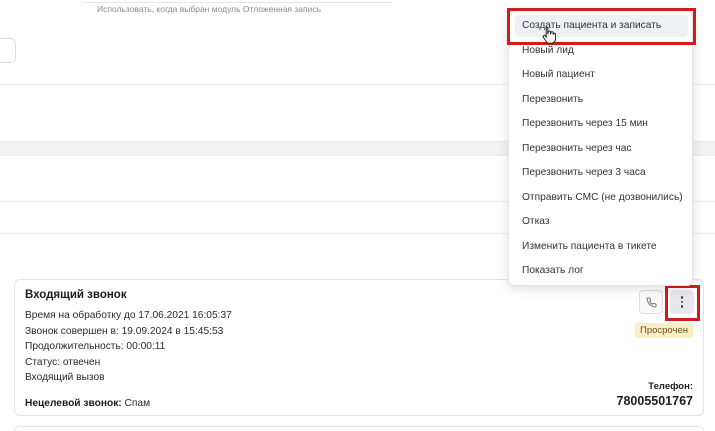 This screenshot has width=715, height=431. What do you see at coordinates (601, 271) in the screenshot?
I see `menu-item-show-log: Показать лог` at bounding box center [601, 271].